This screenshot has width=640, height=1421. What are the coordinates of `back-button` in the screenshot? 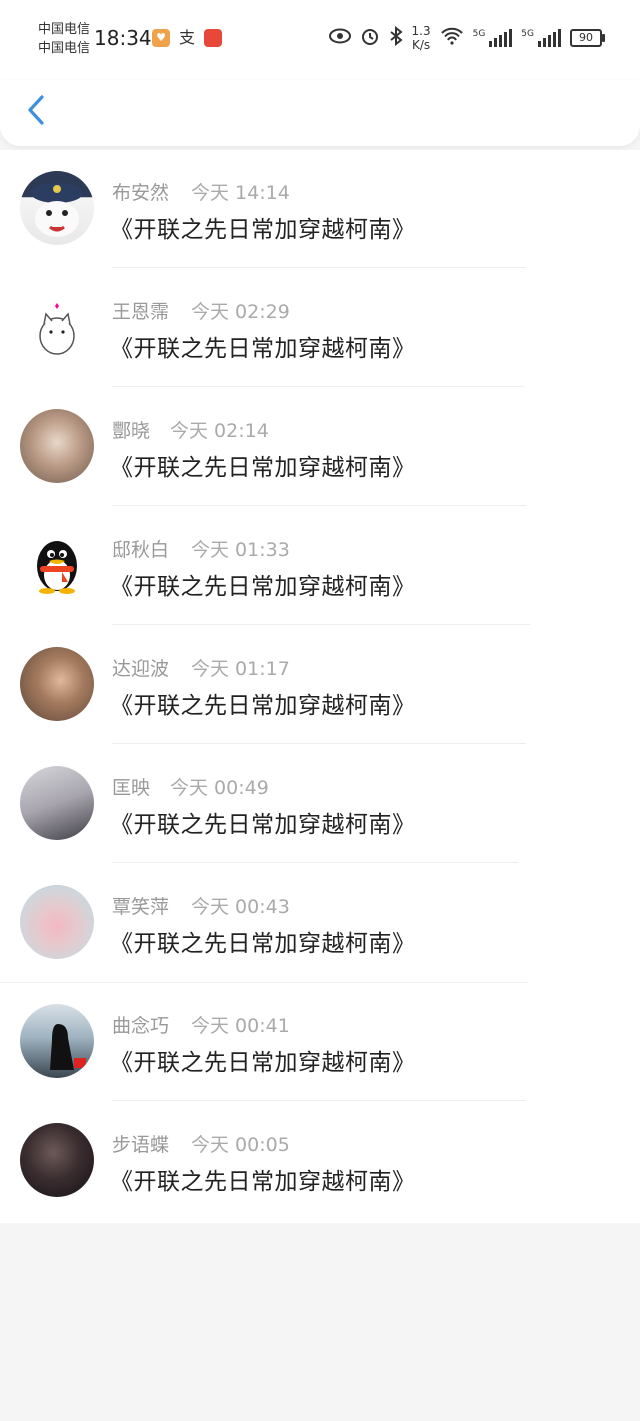 It's located at (38, 110).